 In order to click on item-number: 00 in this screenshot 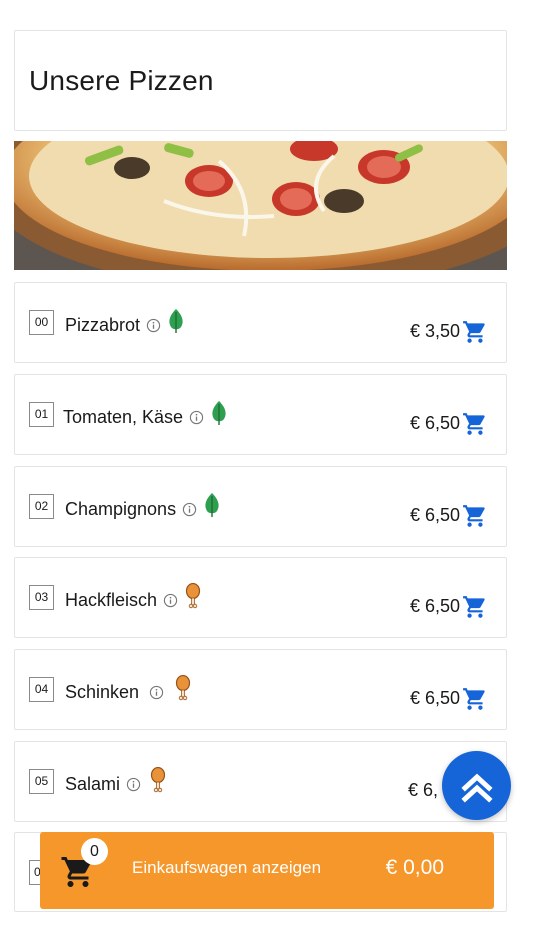, I will do `click(41, 322)`.